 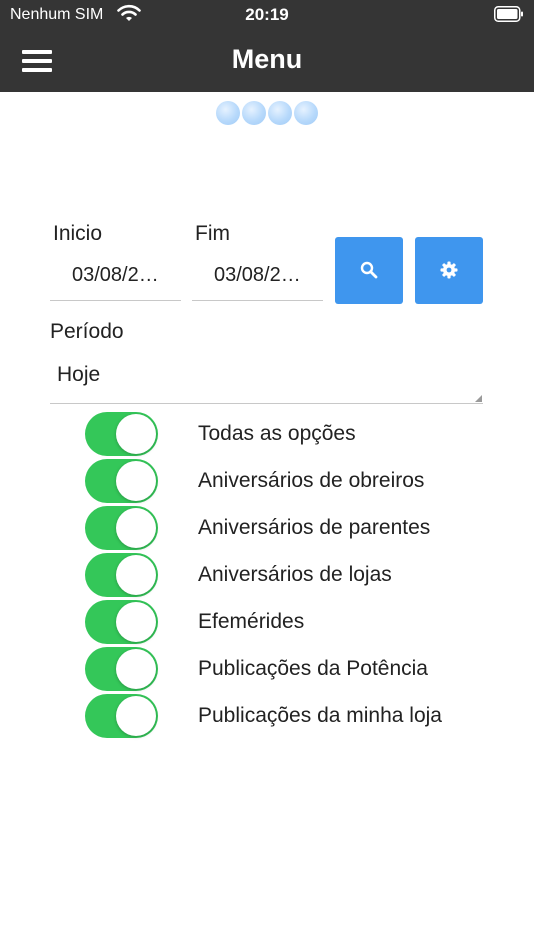 I want to click on toggle-label: Efemérides, so click(x=251, y=621).